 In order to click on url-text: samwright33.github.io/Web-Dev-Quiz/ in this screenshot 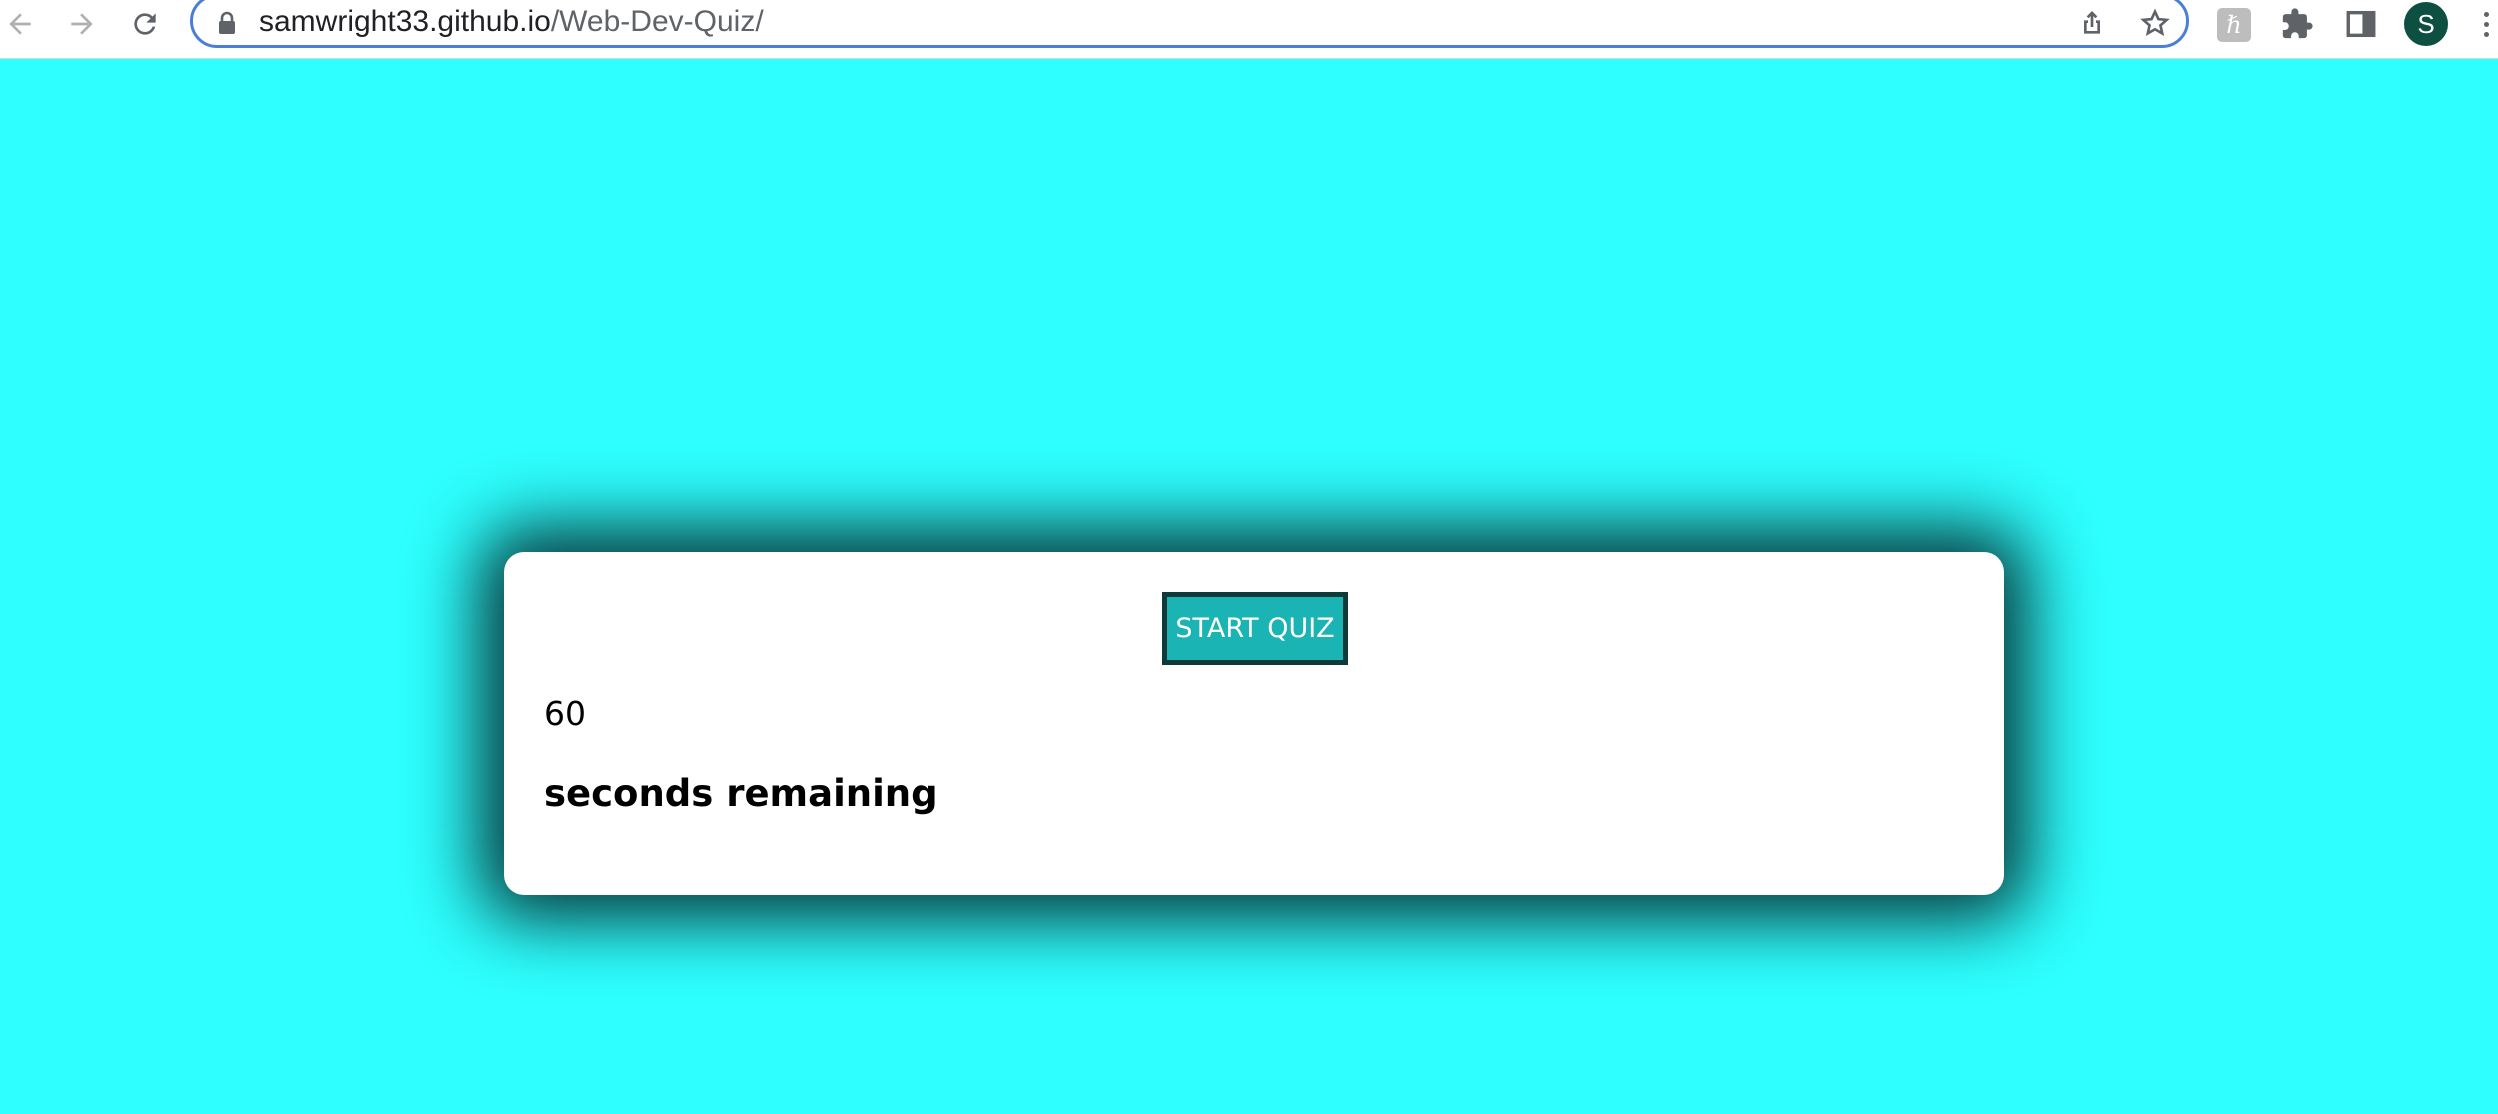, I will do `click(511, 22)`.